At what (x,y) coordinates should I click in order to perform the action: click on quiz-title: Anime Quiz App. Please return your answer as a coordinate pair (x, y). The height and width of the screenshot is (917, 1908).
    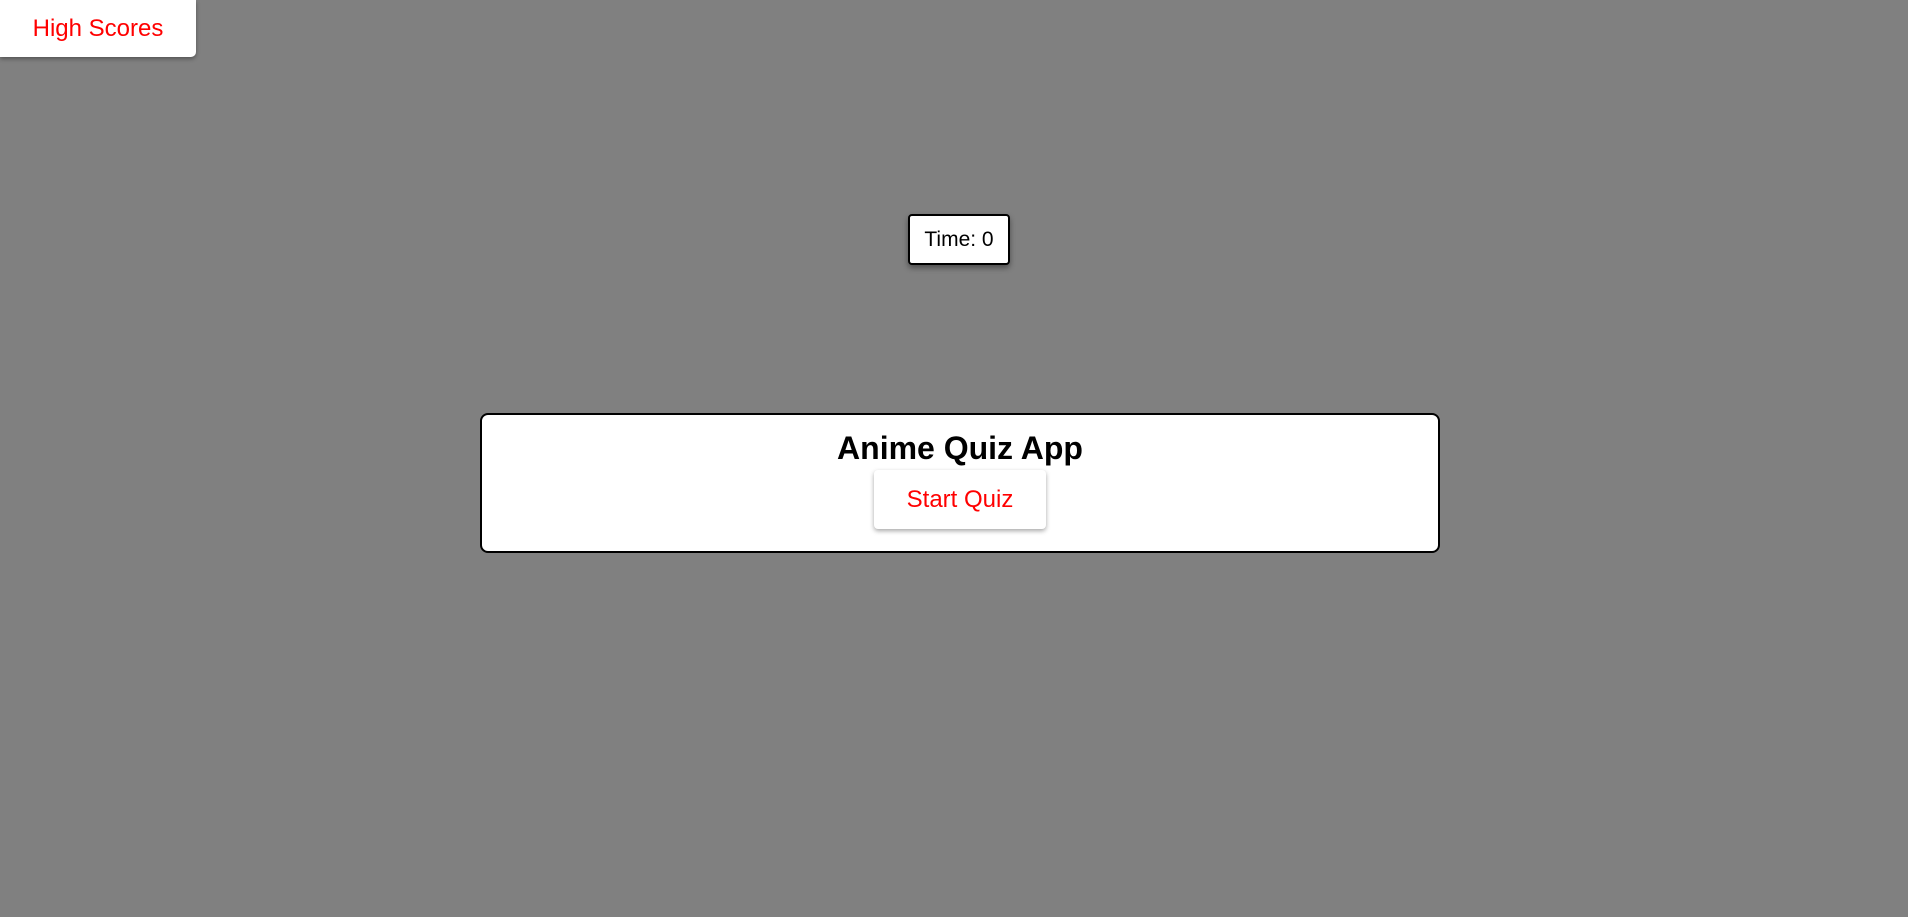
    Looking at the image, I should click on (960, 448).